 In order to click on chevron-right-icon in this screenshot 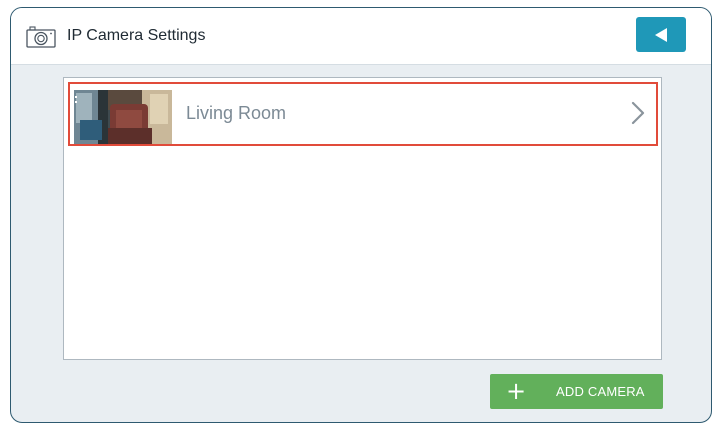, I will do `click(638, 113)`.